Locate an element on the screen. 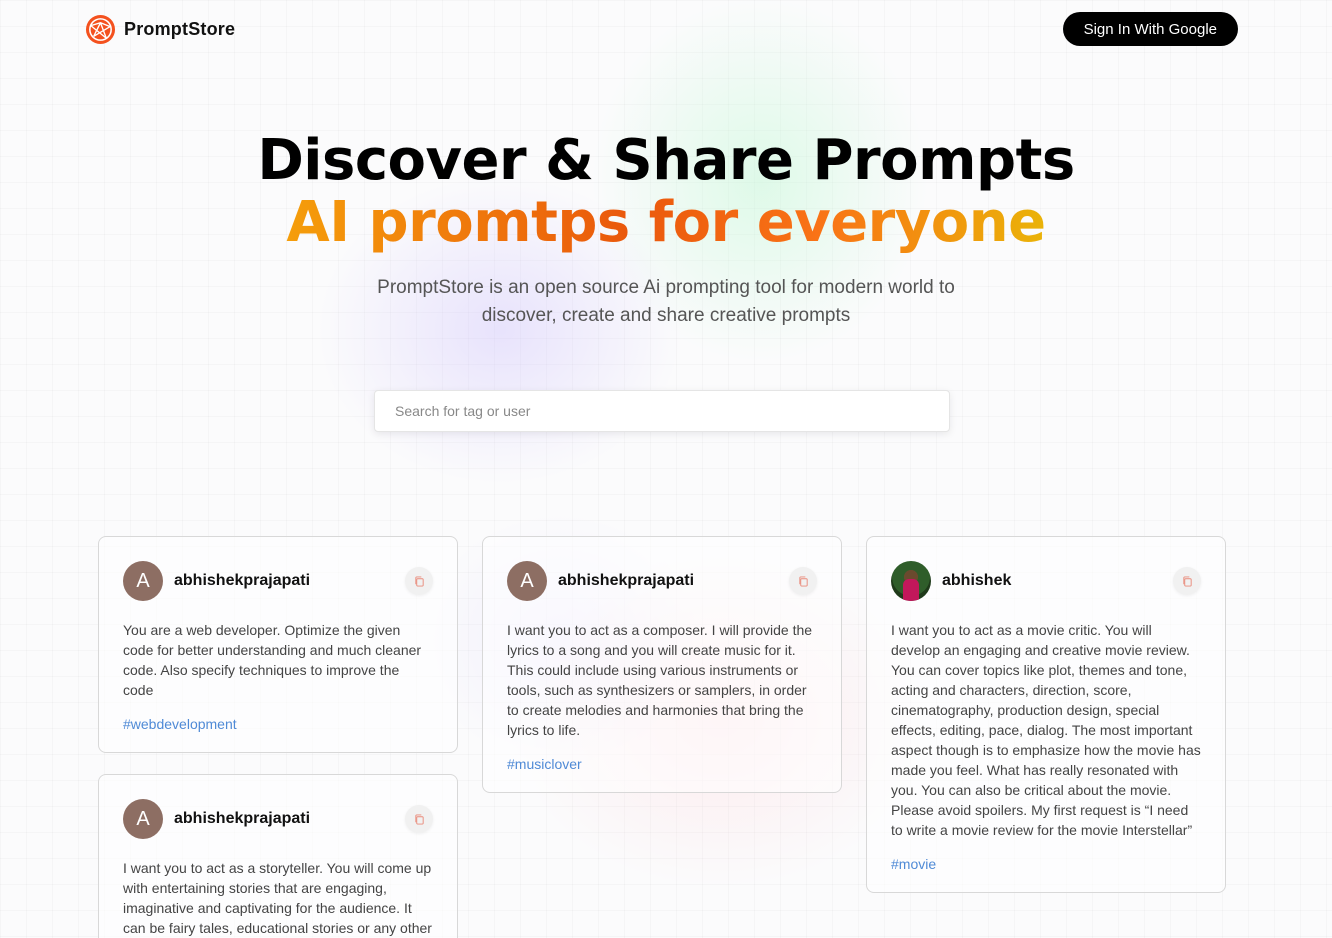 The image size is (1332, 938). sign-in-button: Sign In With Google is located at coordinates (1150, 29).